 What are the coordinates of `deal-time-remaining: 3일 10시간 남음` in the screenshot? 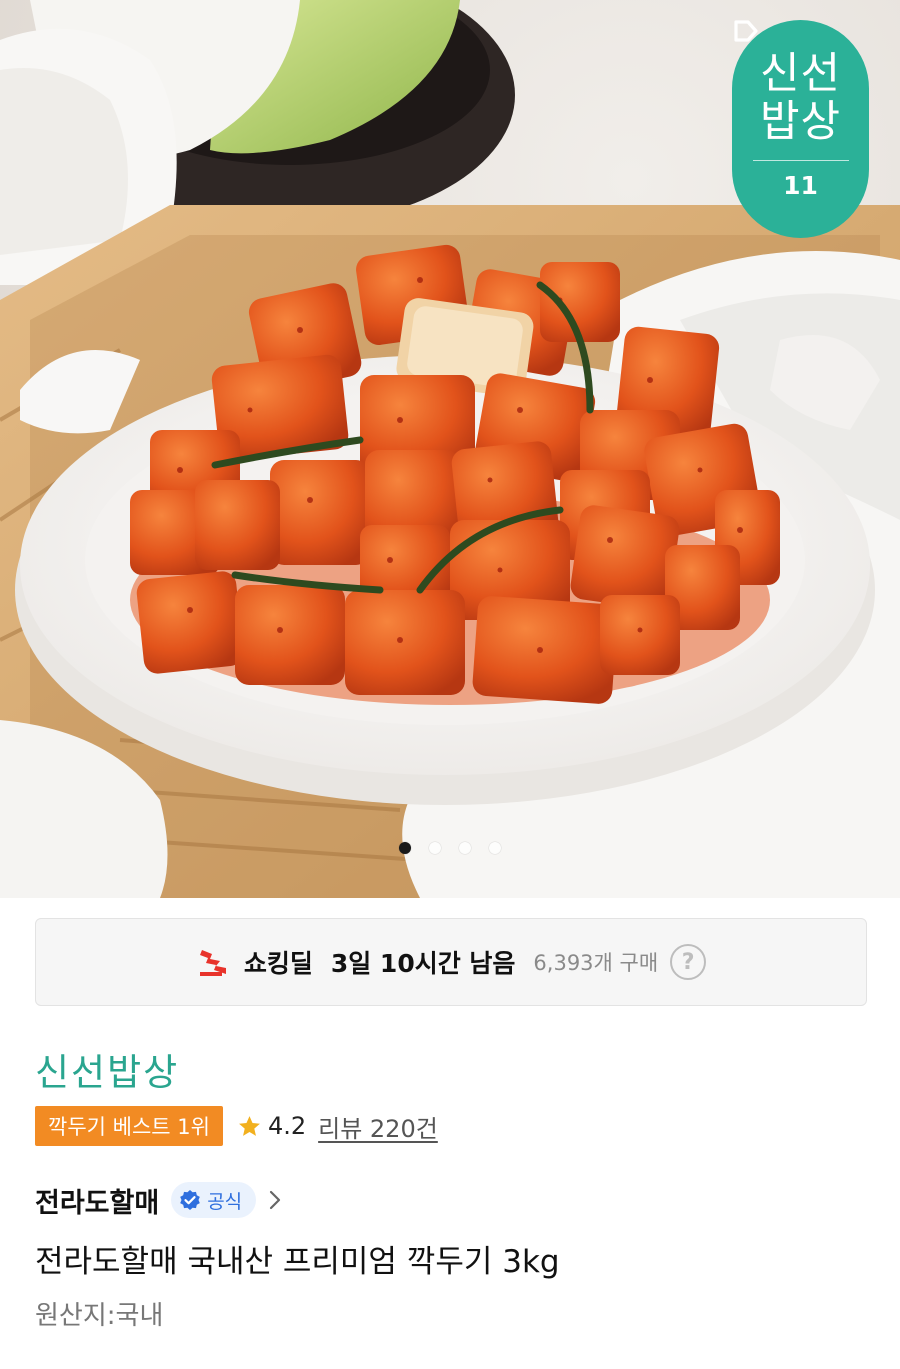 It's located at (423, 963).